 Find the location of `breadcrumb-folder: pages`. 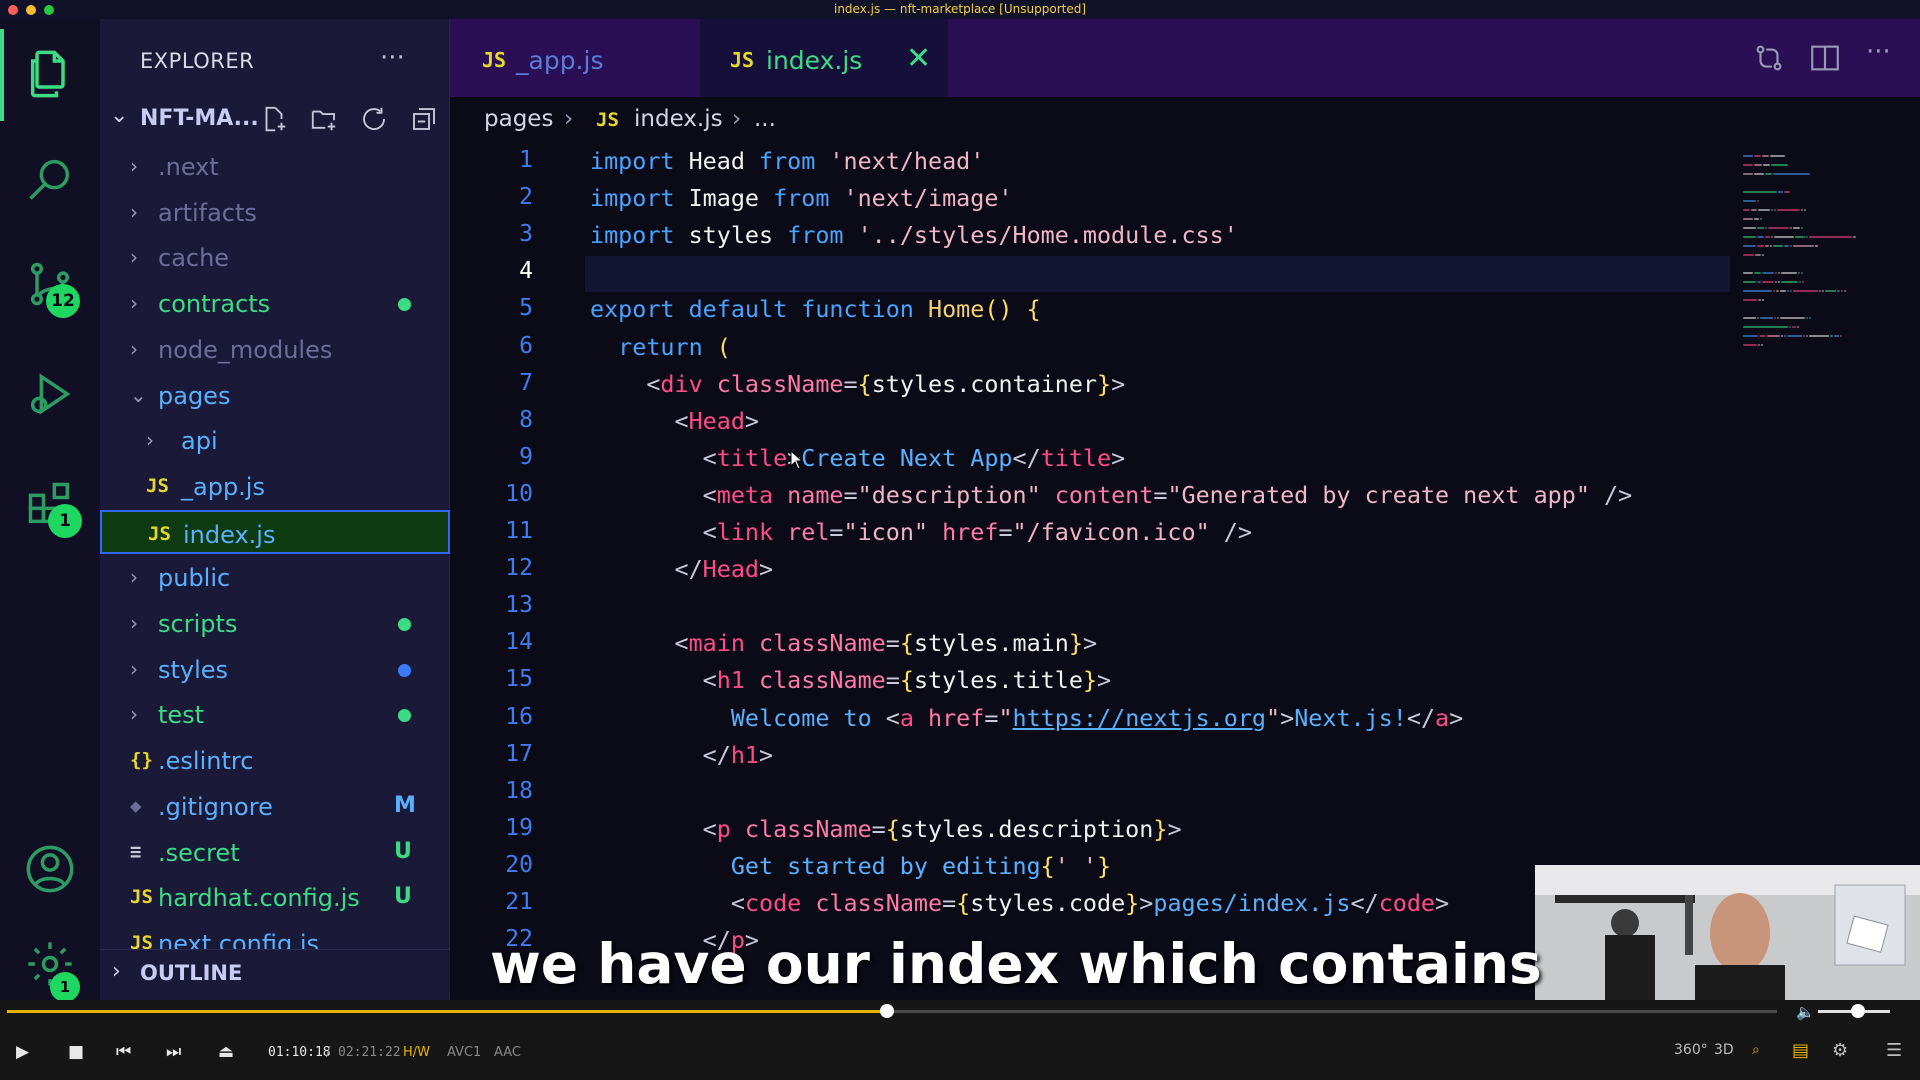

breadcrumb-folder: pages is located at coordinates (518, 119).